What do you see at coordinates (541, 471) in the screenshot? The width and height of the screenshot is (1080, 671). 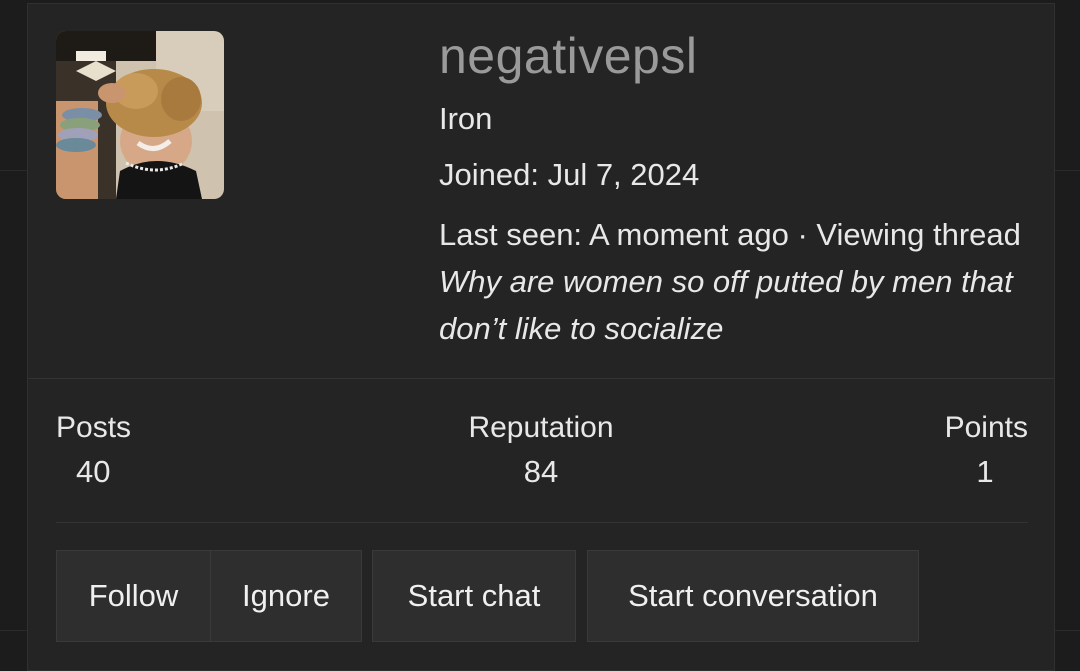 I see `reputation-value: 84` at bounding box center [541, 471].